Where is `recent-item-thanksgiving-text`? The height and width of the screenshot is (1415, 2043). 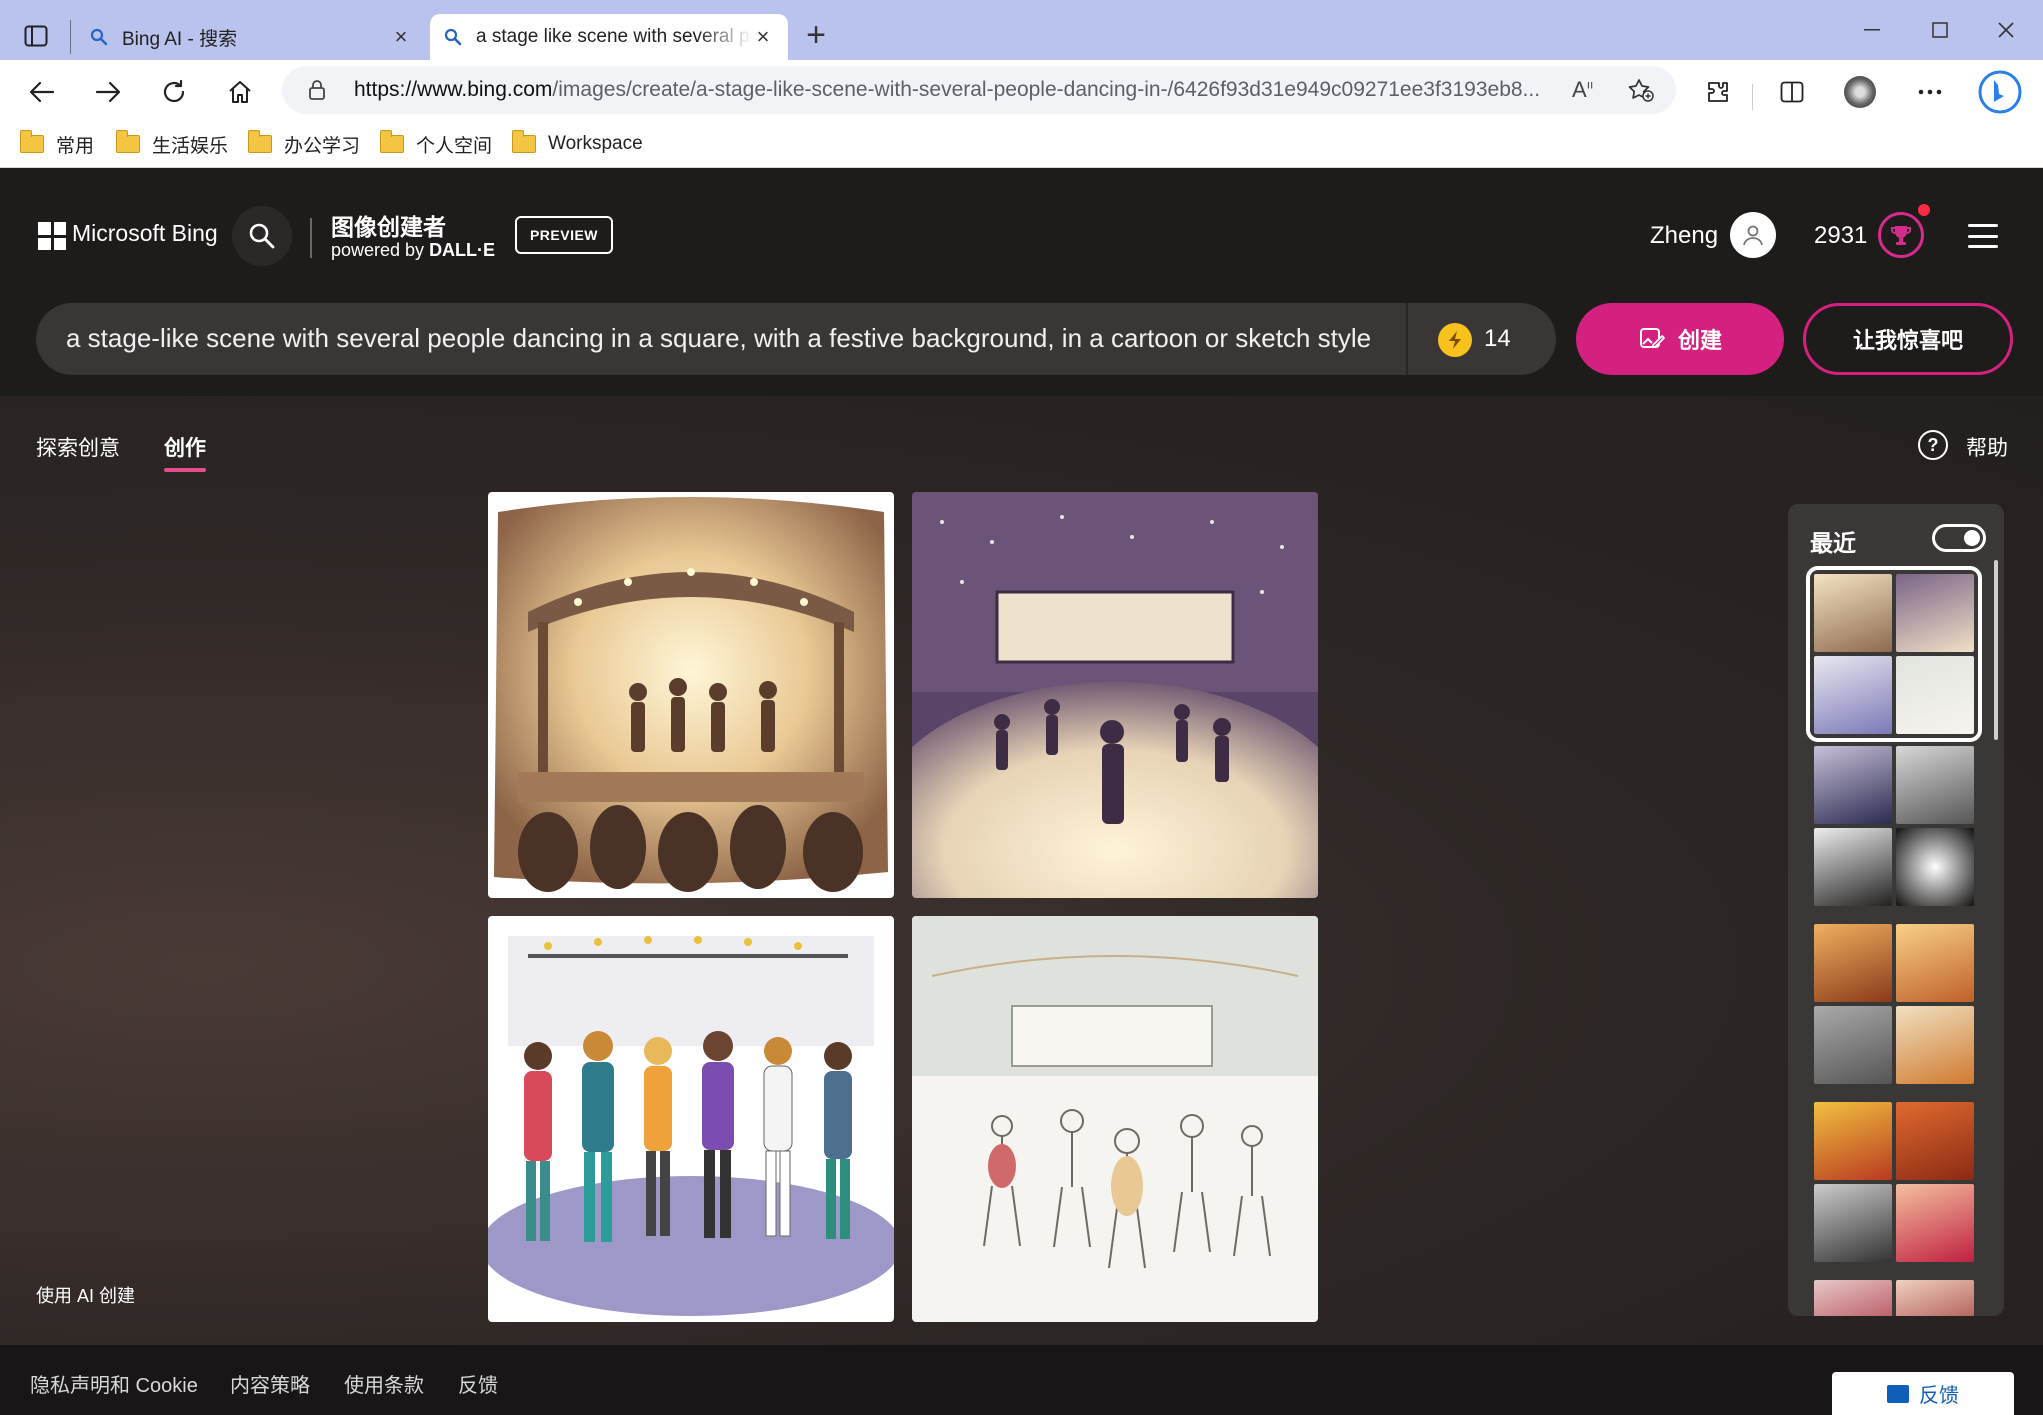 recent-item-thanksgiving-text is located at coordinates (1894, 1182).